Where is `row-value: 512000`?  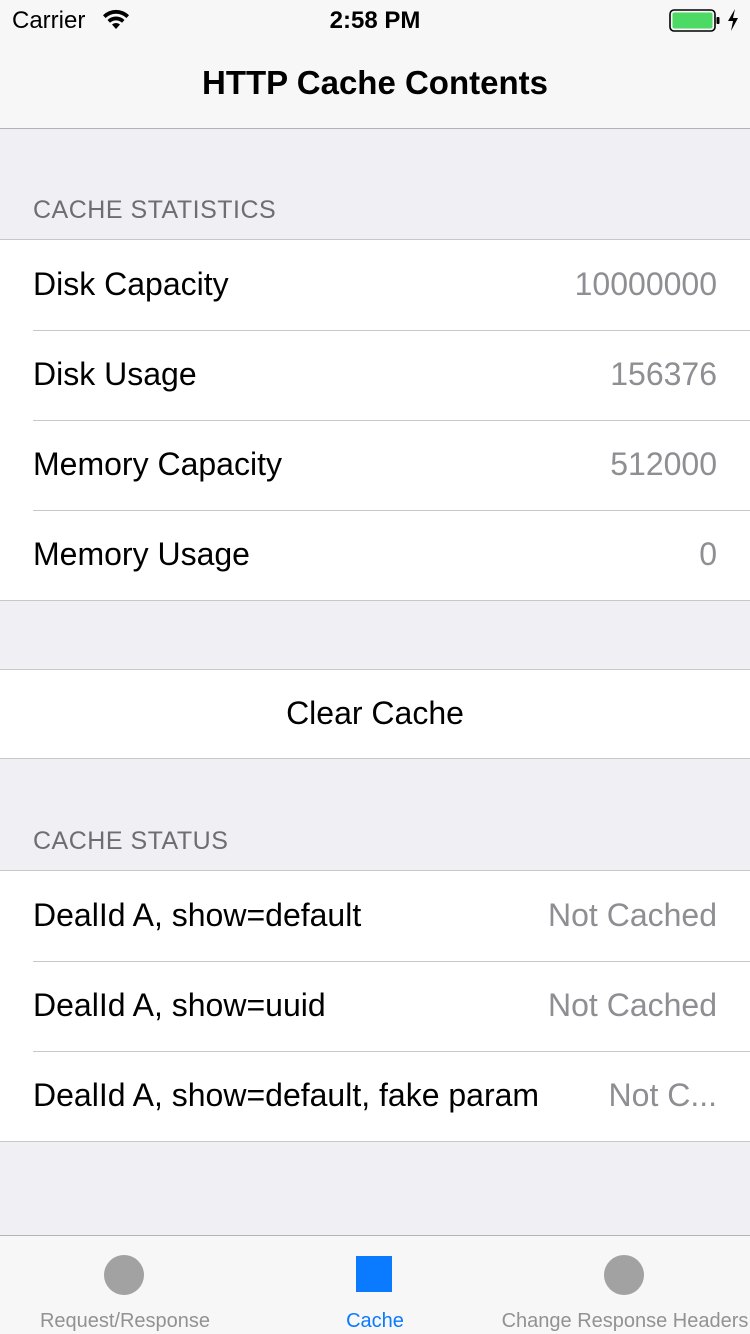
row-value: 512000 is located at coordinates (663, 464).